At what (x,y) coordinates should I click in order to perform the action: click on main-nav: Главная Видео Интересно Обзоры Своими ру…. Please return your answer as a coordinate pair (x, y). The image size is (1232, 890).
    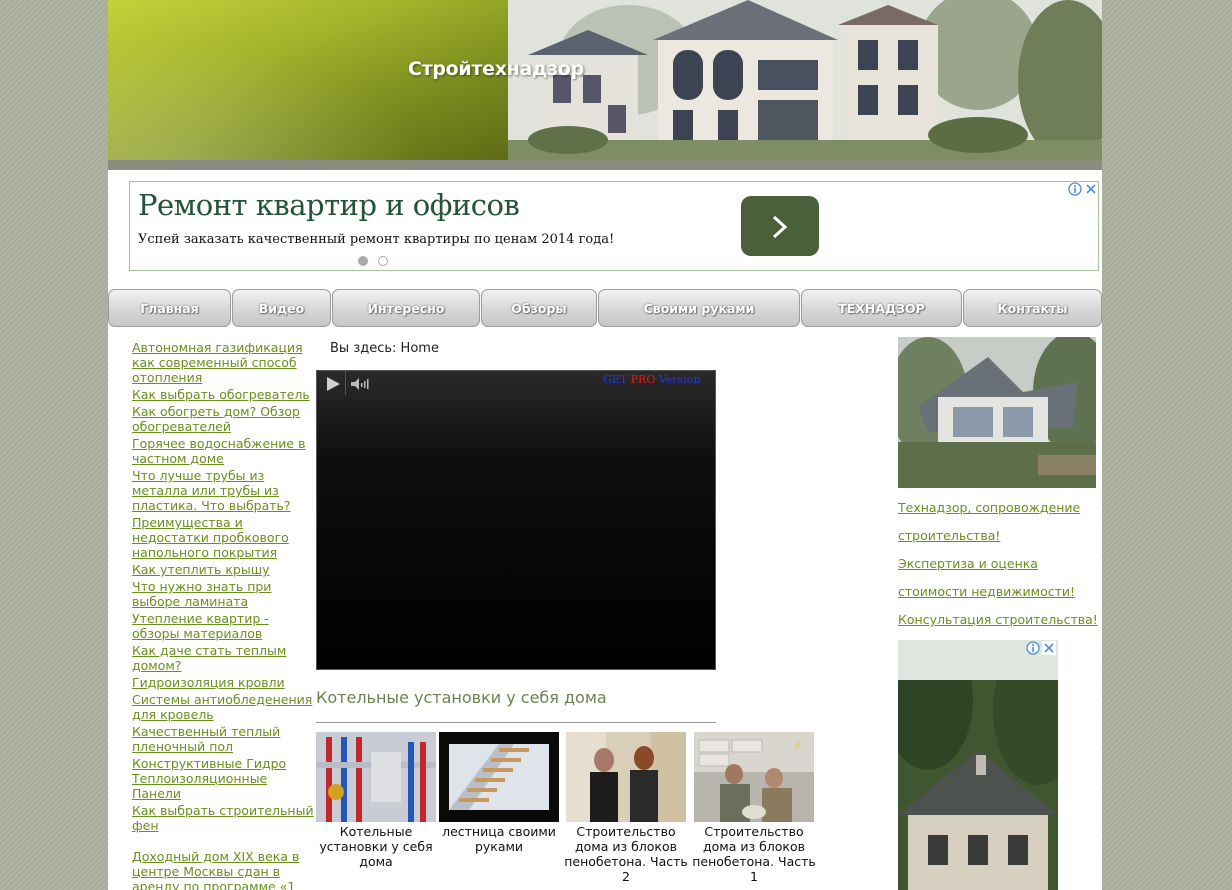
    Looking at the image, I should click on (605, 308).